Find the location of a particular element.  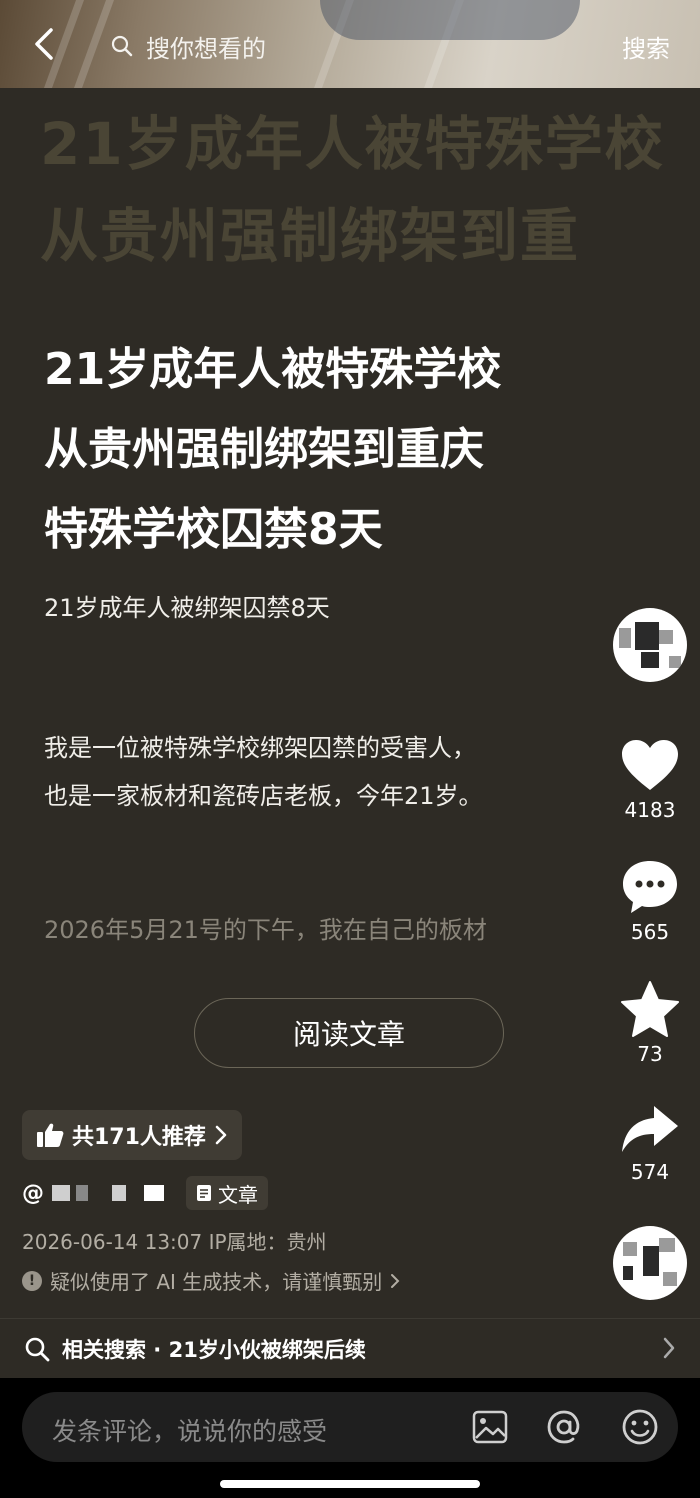

bottom-bar: 发条评论，说说你的感受 is located at coordinates (350, 1438).